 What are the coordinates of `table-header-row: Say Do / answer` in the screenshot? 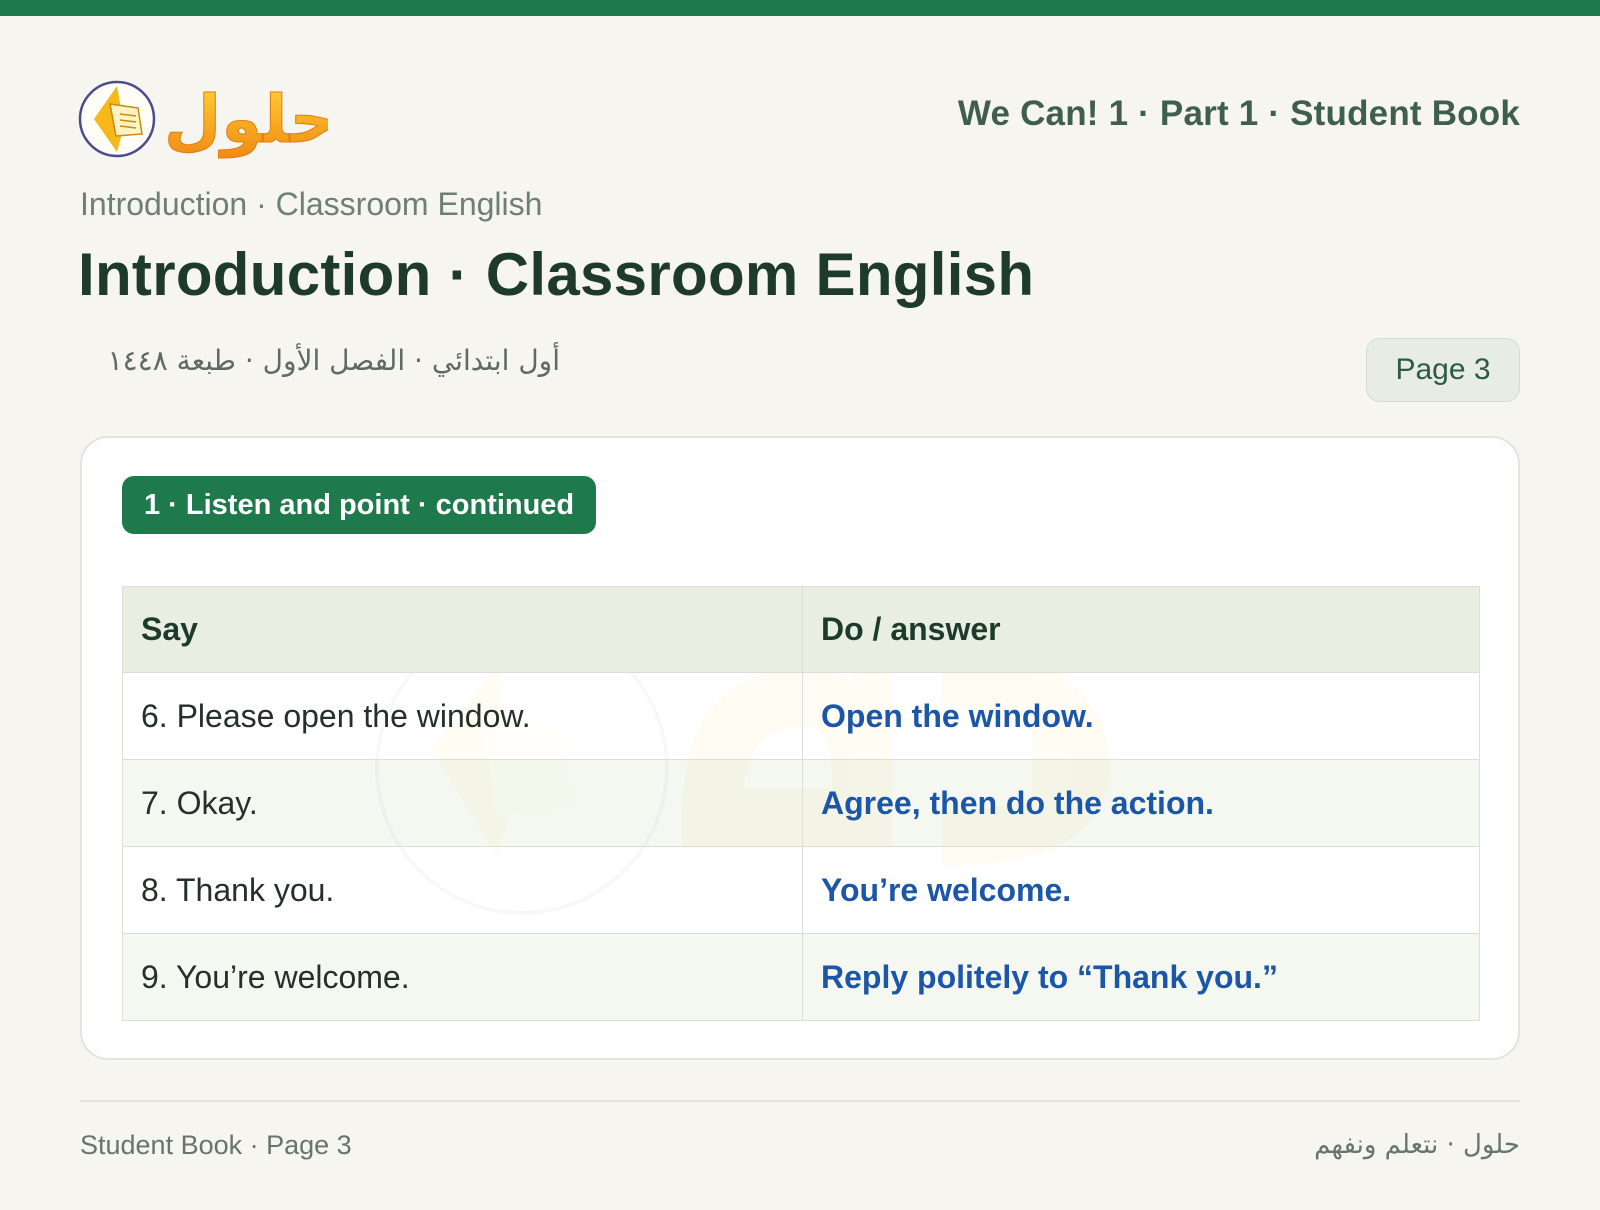 It's located at (801, 629).